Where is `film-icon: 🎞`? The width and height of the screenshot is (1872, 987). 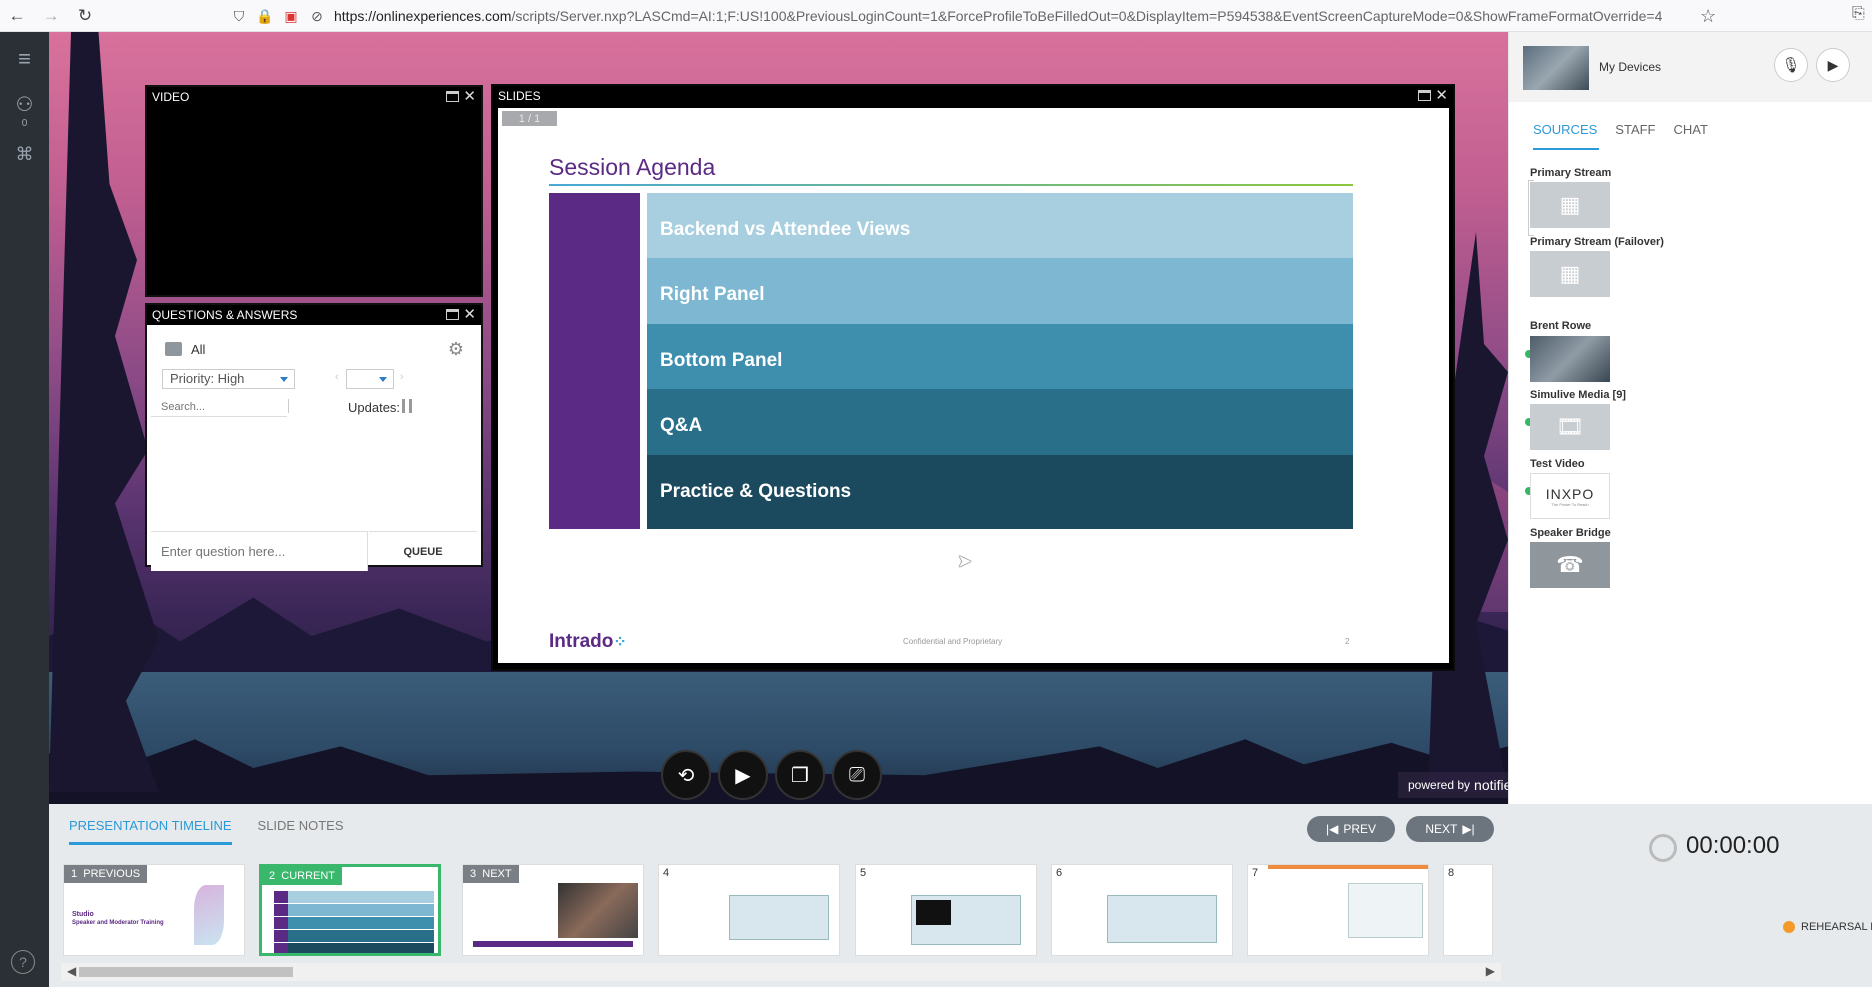 film-icon: 🎞 is located at coordinates (1570, 426).